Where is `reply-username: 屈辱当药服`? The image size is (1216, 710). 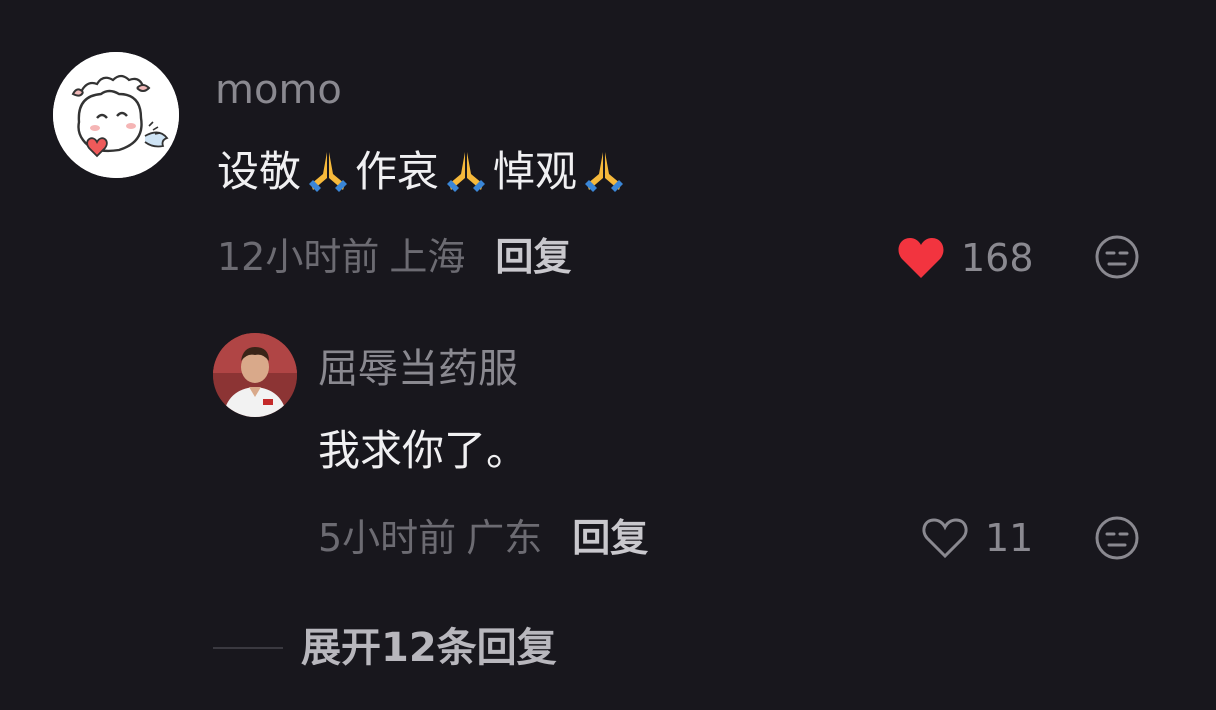
reply-username: 屈辱当药服 is located at coordinates (418, 369).